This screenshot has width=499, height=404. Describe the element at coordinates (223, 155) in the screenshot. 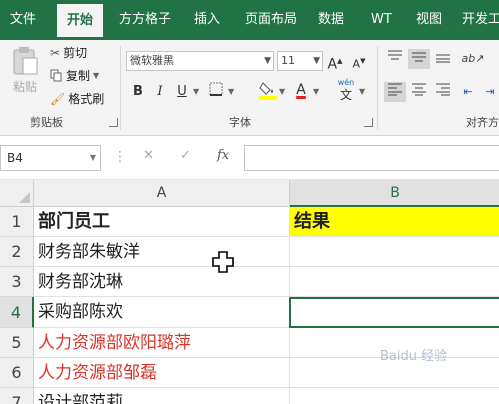

I see `insert-function-button: fx` at that location.